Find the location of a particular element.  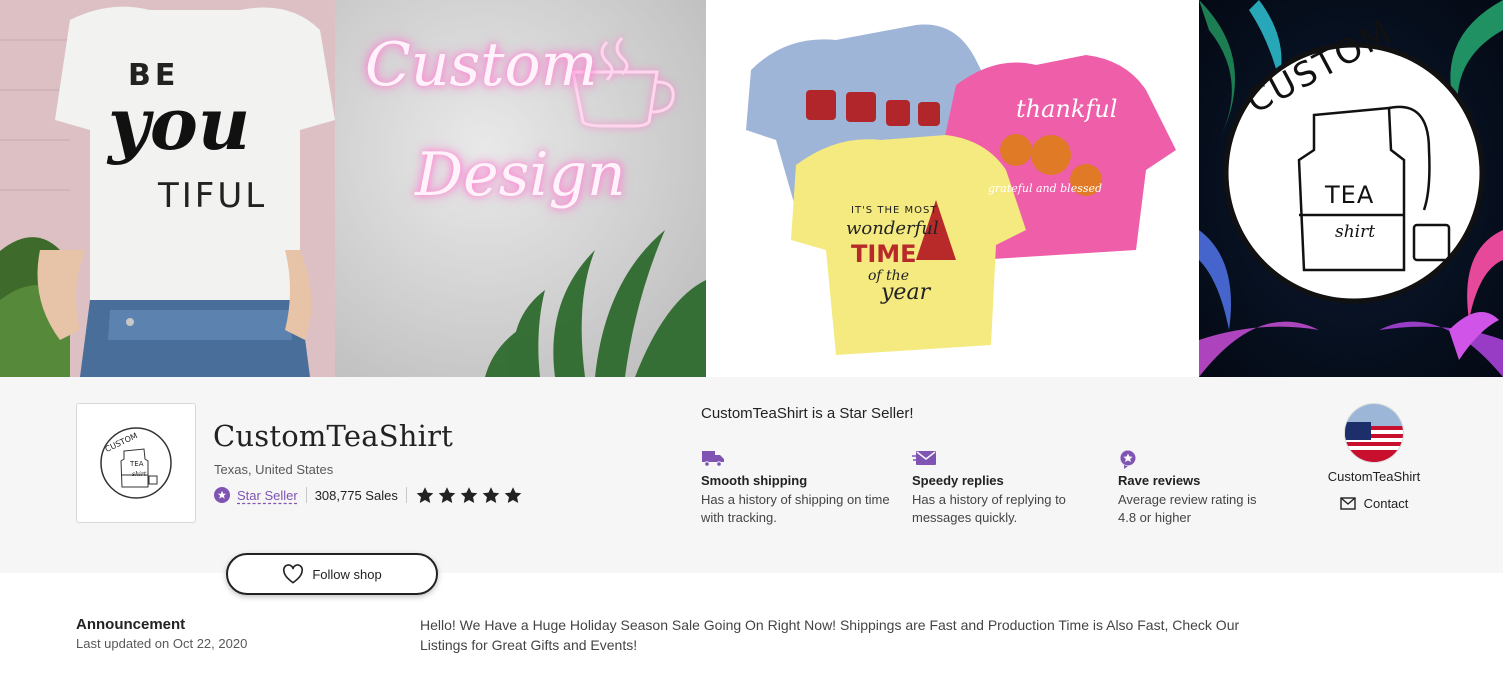

owner-name: CustomTeaShirt is located at coordinates (1374, 476).